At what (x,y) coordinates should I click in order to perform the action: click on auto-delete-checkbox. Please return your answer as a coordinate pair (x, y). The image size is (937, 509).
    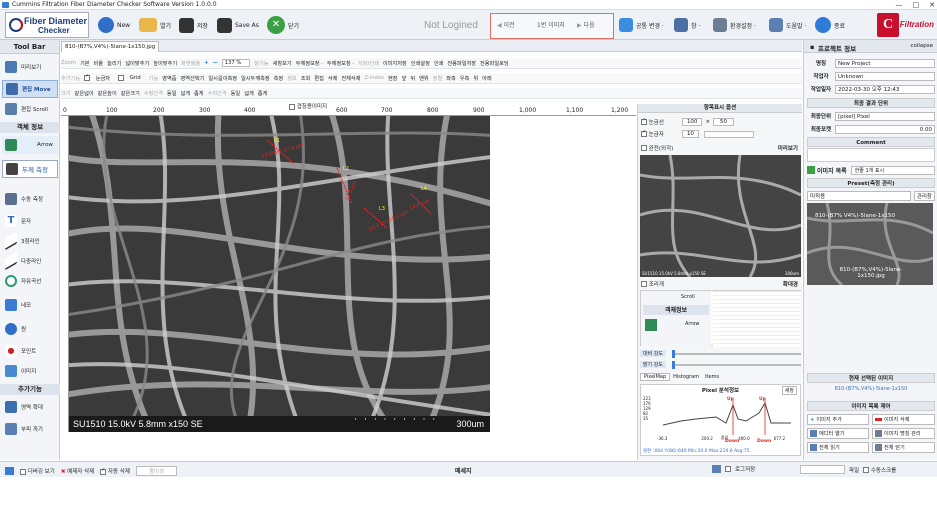
    Looking at the image, I should click on (103, 471).